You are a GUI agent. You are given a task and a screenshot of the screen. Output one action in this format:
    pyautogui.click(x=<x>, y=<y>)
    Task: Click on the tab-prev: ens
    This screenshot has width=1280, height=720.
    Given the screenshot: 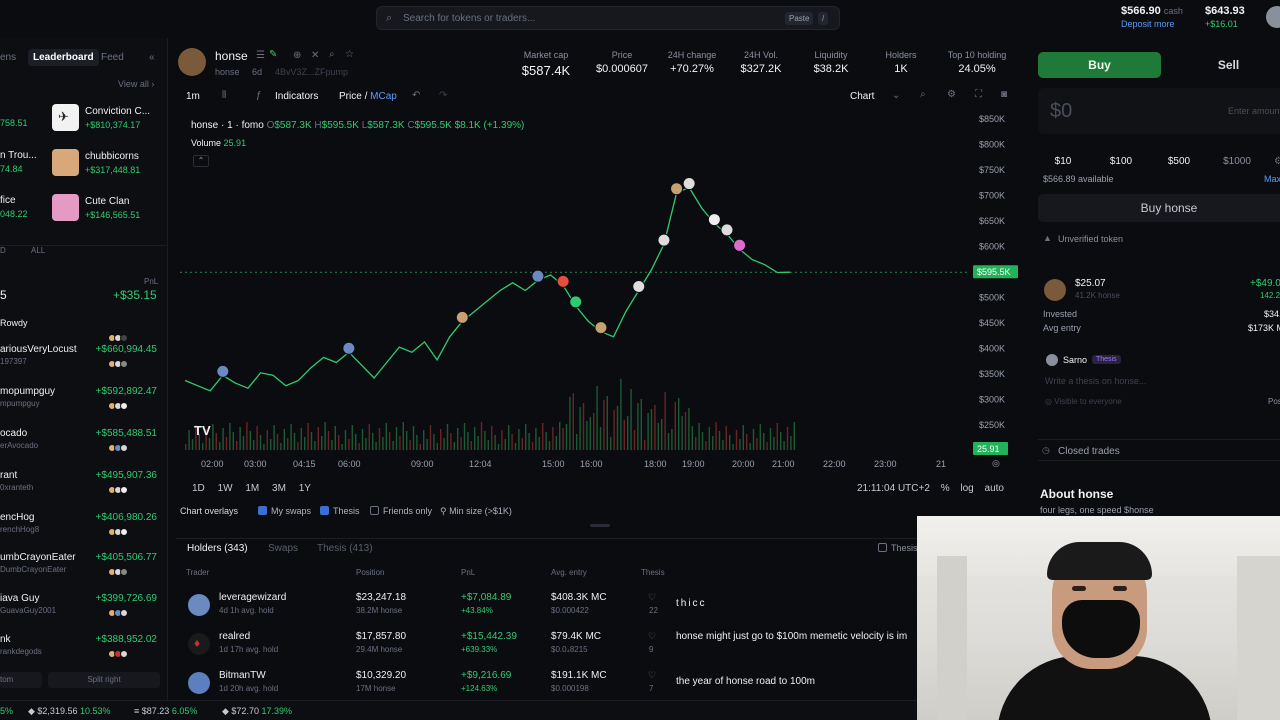 What is the action you would take?
    pyautogui.click(x=8, y=57)
    